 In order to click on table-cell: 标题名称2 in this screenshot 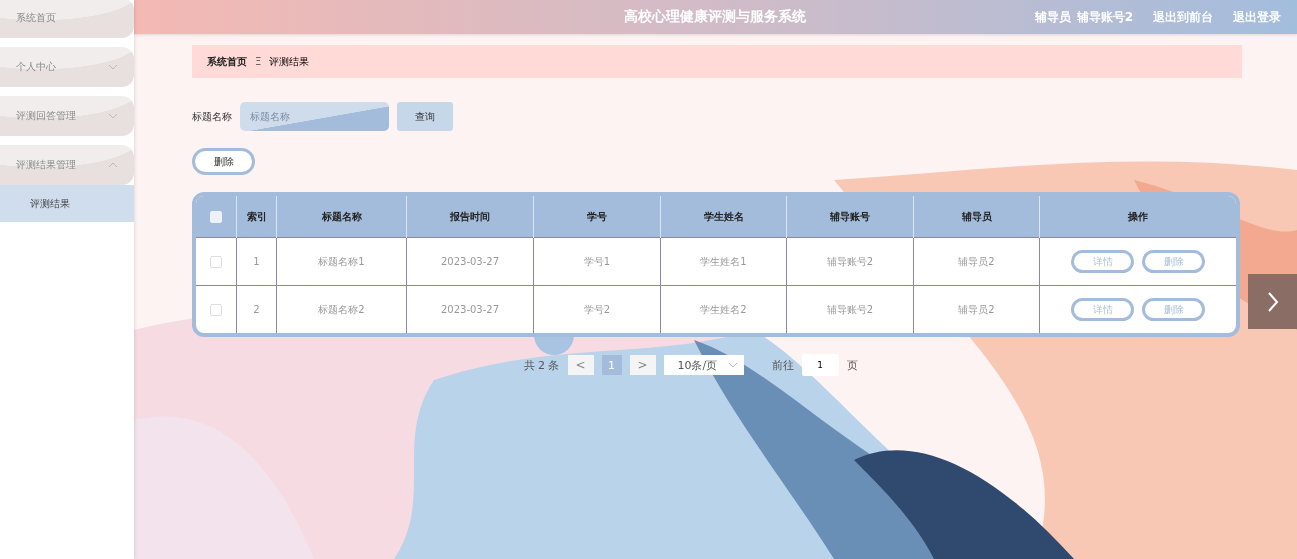, I will do `click(341, 309)`.